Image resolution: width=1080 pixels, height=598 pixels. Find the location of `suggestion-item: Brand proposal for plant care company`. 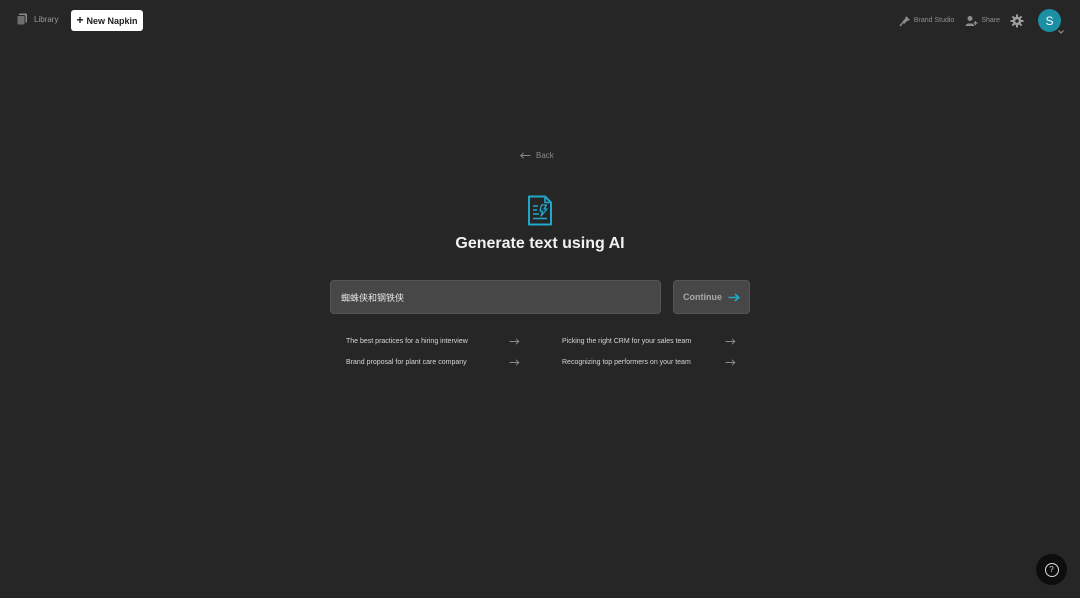

suggestion-item: Brand proposal for plant care company is located at coordinates (433, 362).